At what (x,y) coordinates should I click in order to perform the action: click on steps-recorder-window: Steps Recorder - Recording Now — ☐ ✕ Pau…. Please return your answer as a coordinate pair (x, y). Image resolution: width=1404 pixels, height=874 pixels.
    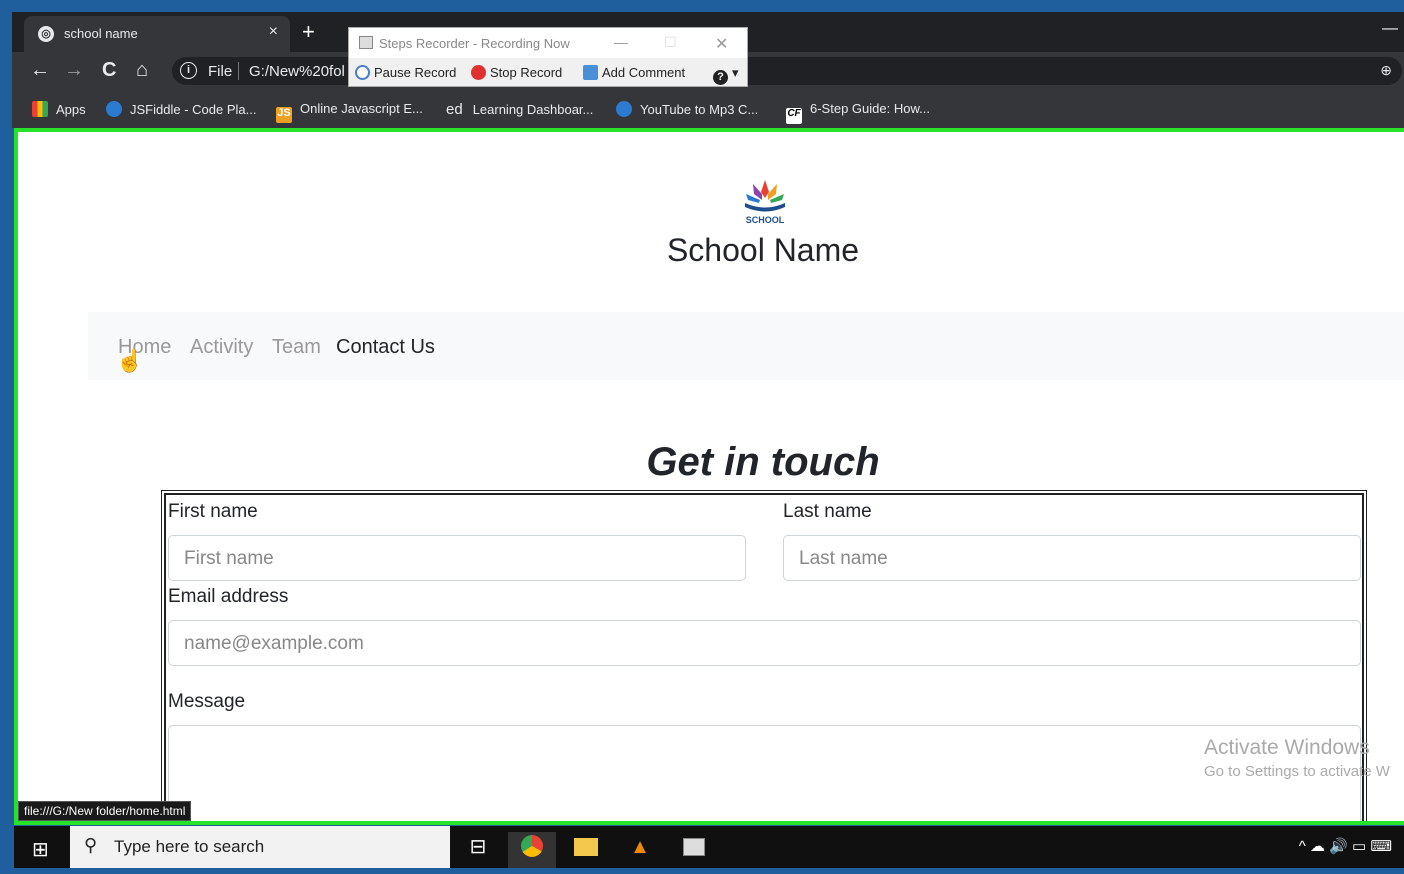
    Looking at the image, I should click on (548, 57).